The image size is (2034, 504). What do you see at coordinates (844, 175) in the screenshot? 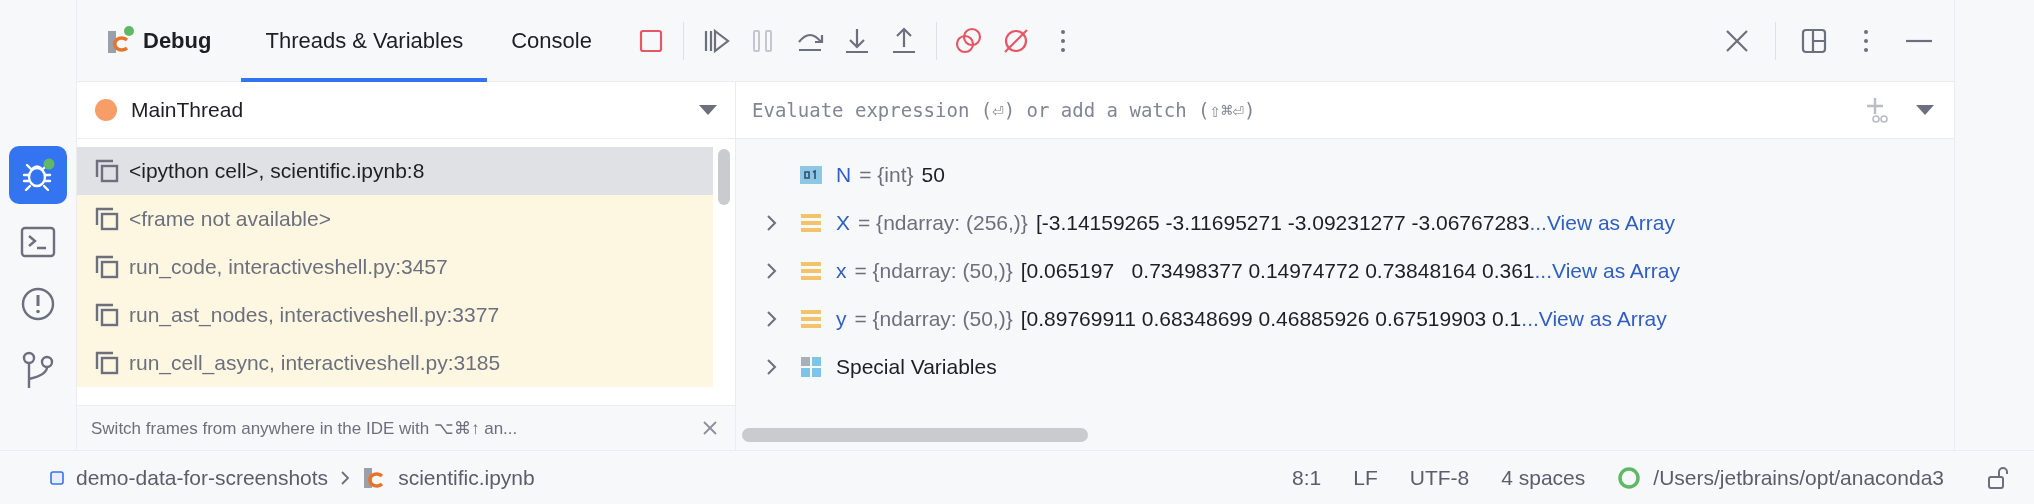
I see `variable-name: N` at bounding box center [844, 175].